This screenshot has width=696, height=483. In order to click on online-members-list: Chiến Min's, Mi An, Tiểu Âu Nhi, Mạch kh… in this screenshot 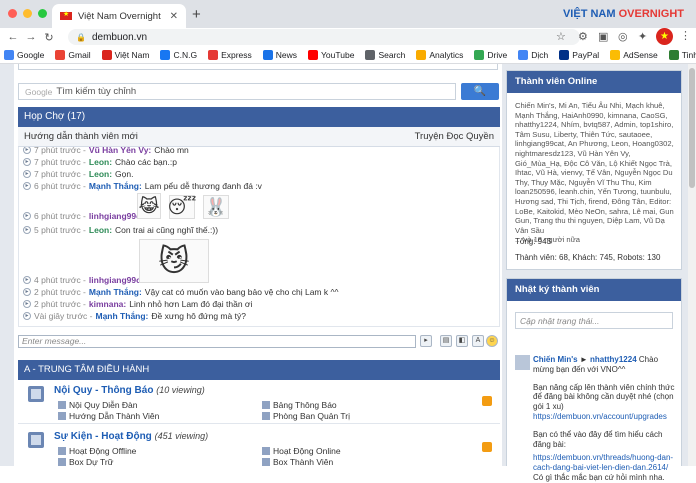, I will do `click(595, 173)`.